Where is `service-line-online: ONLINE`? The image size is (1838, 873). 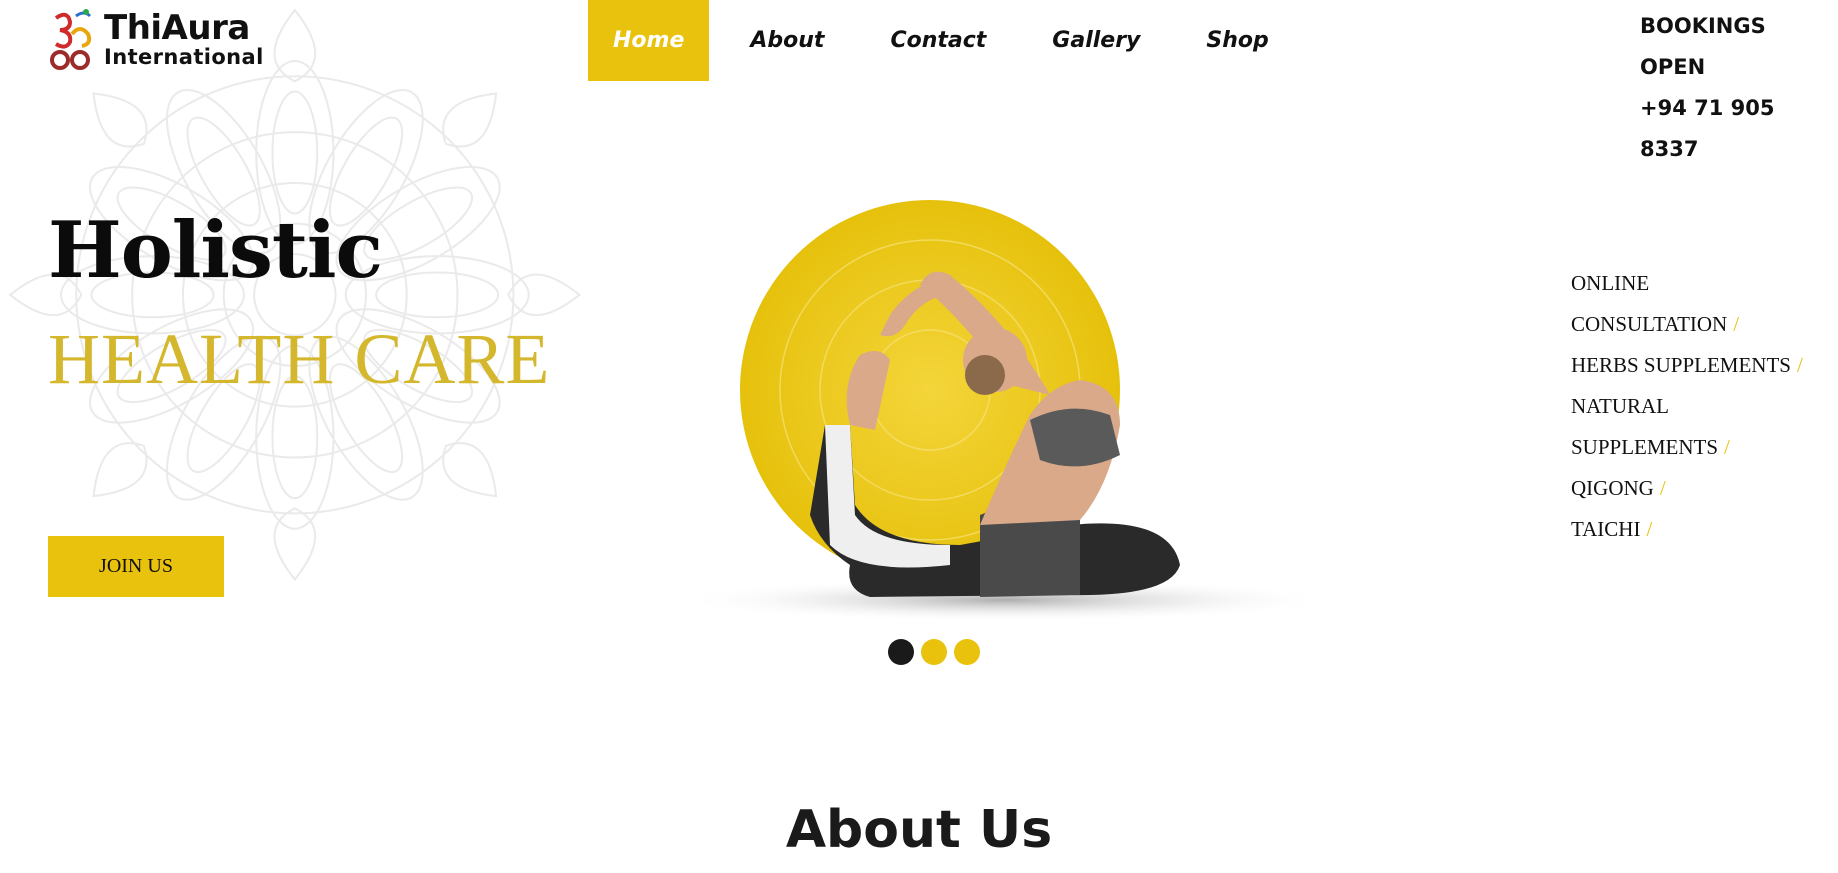 service-line-online: ONLINE is located at coordinates (1687, 283).